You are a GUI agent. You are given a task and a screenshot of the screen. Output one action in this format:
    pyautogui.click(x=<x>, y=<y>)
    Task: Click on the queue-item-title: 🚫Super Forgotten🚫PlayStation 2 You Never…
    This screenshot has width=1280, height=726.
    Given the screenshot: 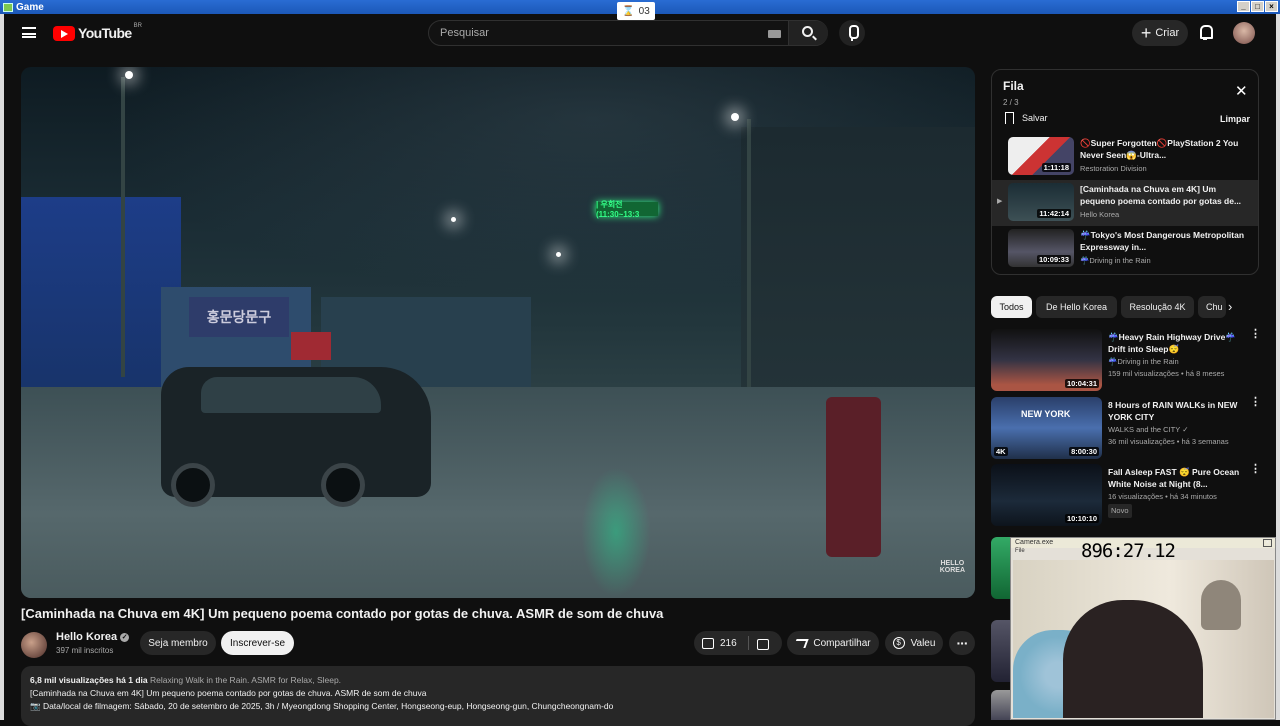 What is the action you would take?
    pyautogui.click(x=1166, y=149)
    